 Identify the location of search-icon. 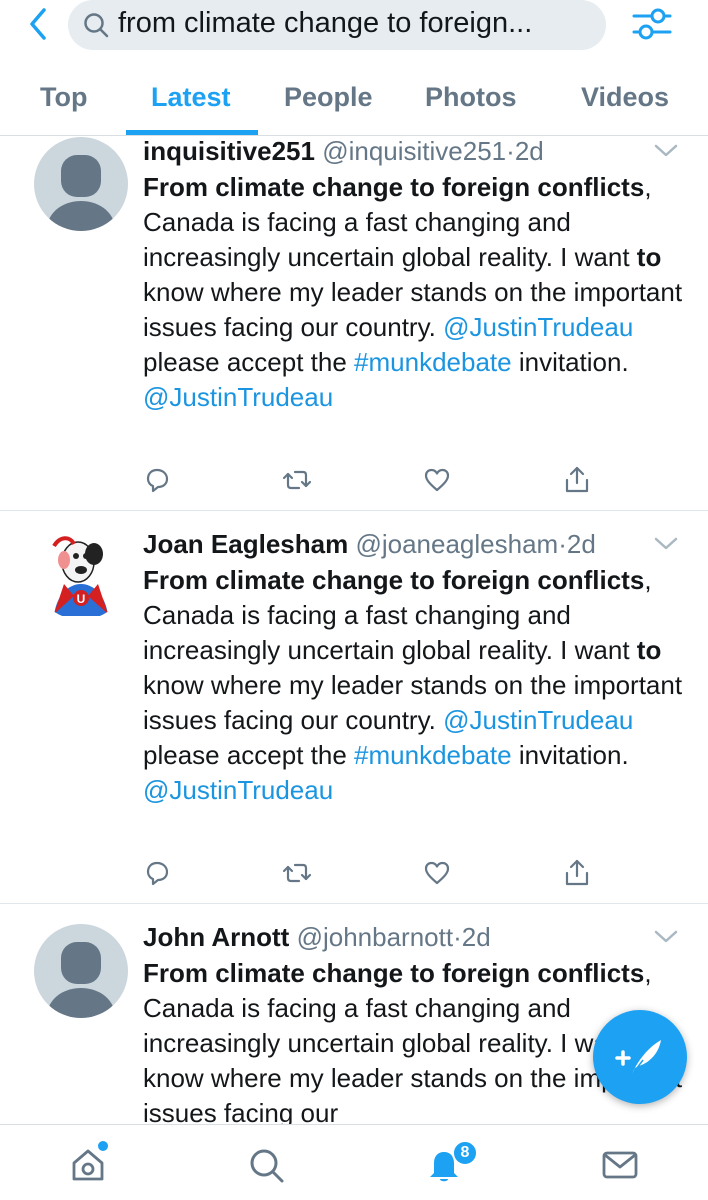
(96, 25).